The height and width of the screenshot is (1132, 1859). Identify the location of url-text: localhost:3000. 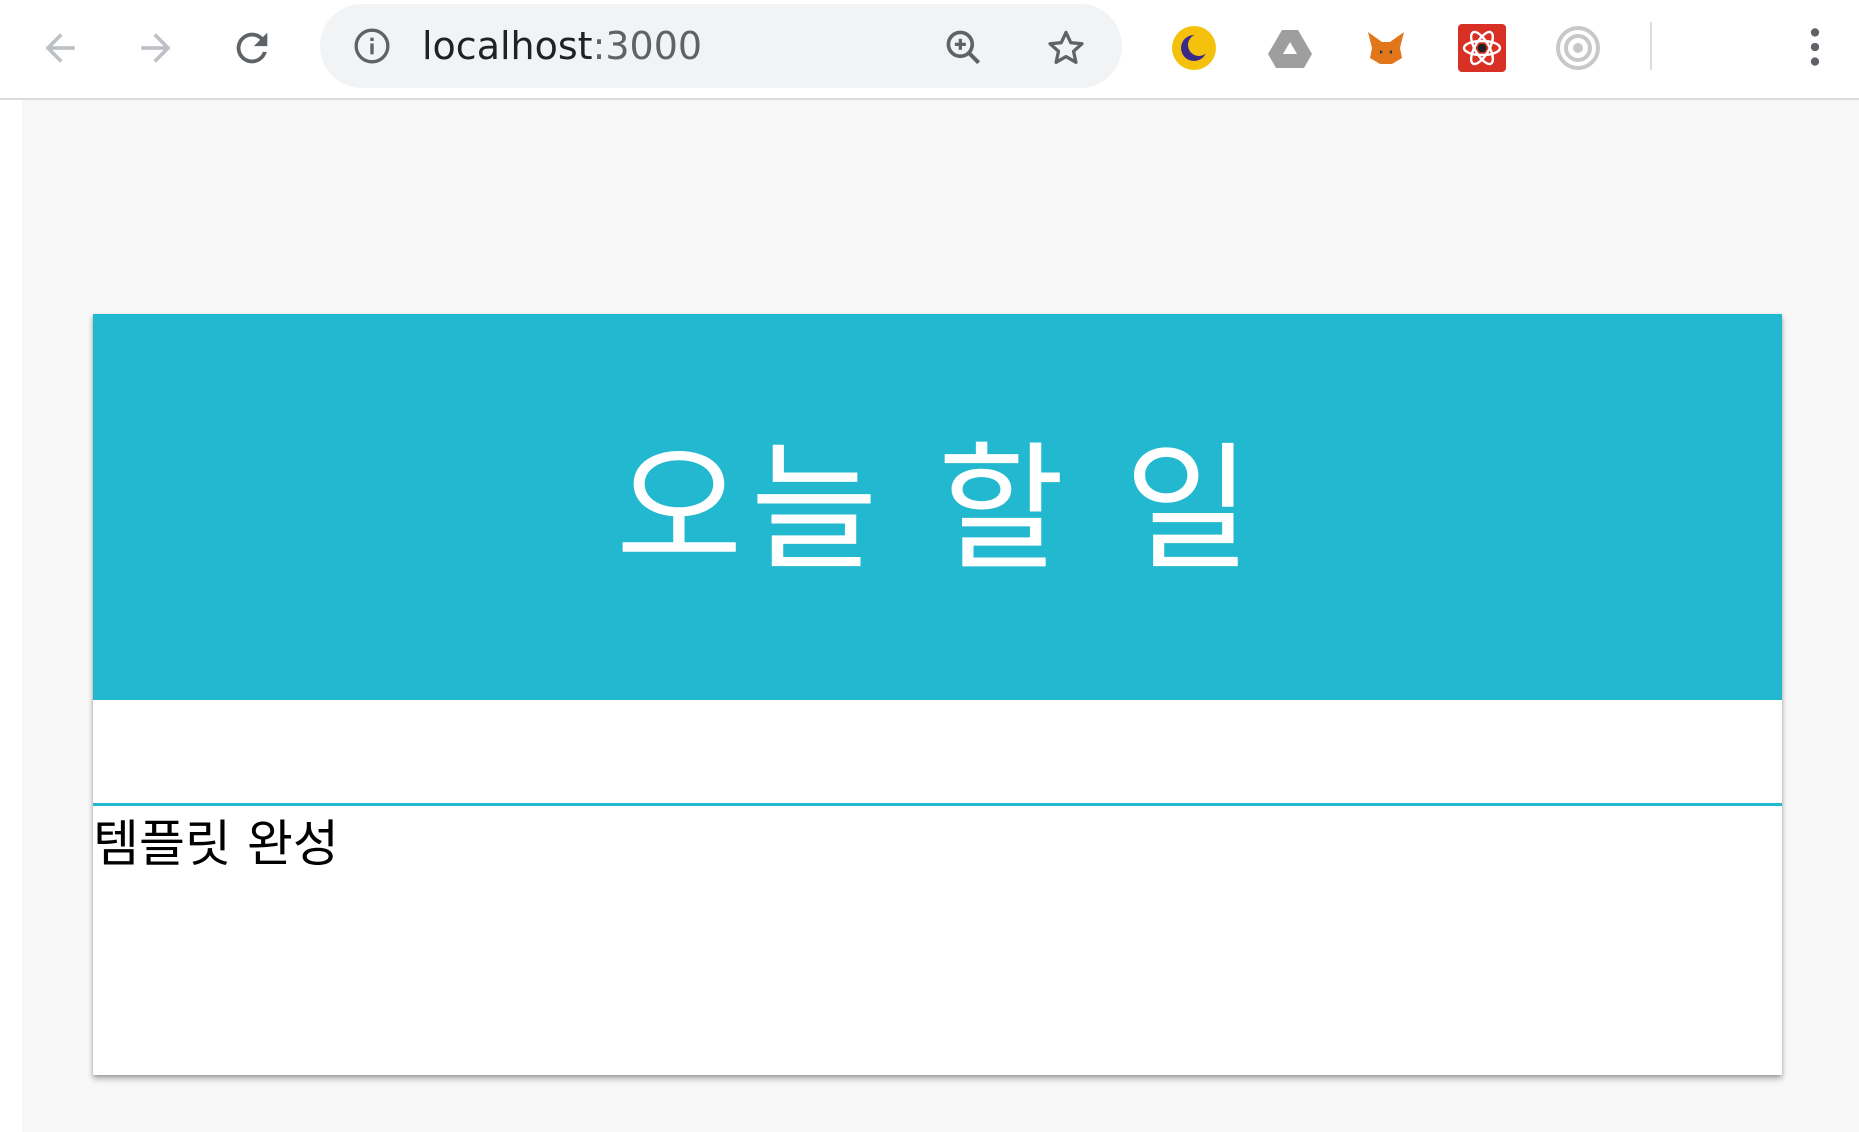
(562, 46).